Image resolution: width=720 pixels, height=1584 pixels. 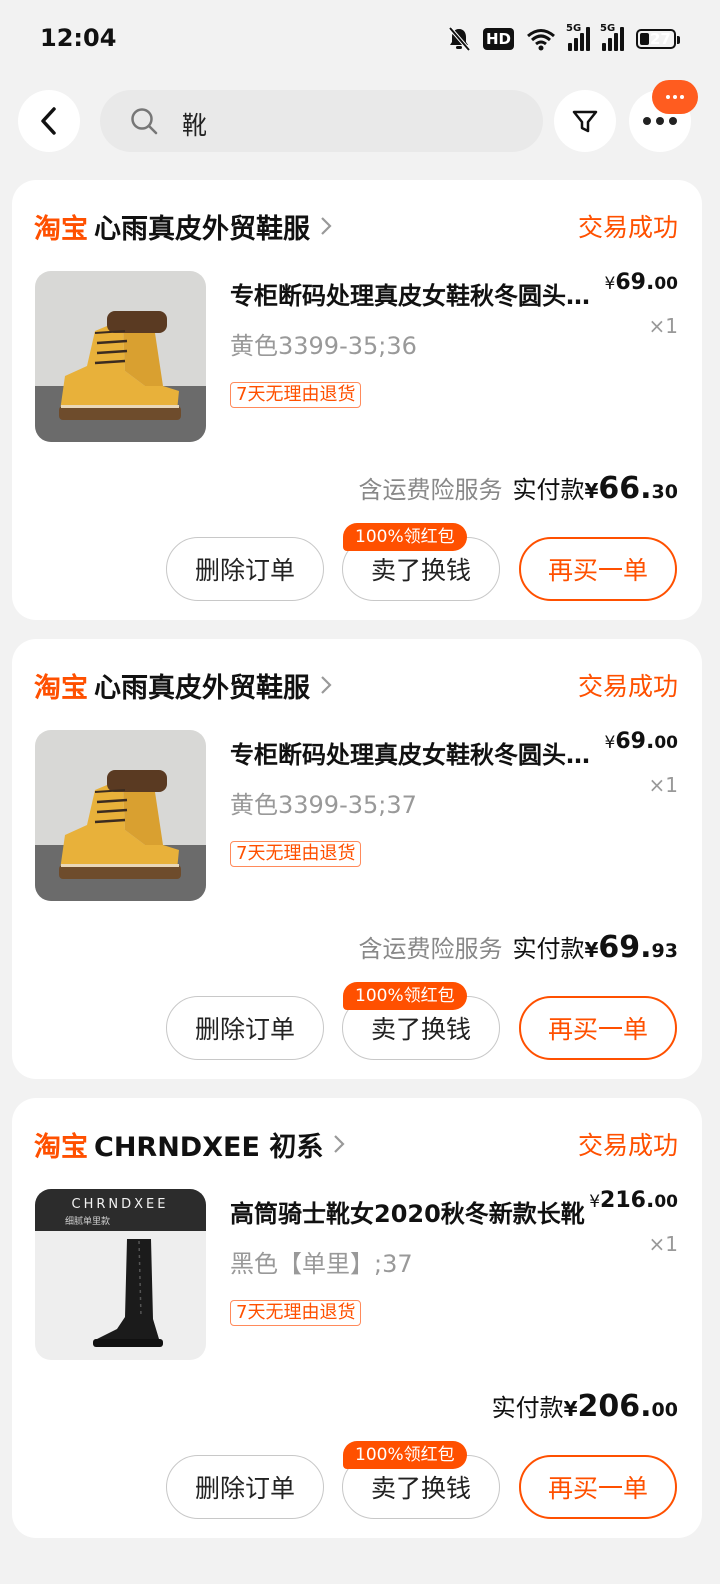 What do you see at coordinates (578, 37) in the screenshot?
I see `signal-icon: 5G` at bounding box center [578, 37].